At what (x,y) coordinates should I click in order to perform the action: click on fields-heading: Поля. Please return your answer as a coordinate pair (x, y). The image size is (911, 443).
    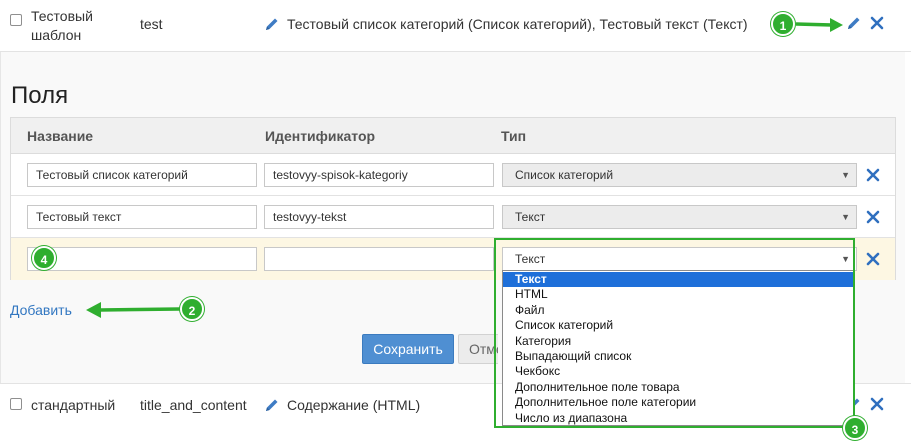
    Looking at the image, I should click on (40, 95).